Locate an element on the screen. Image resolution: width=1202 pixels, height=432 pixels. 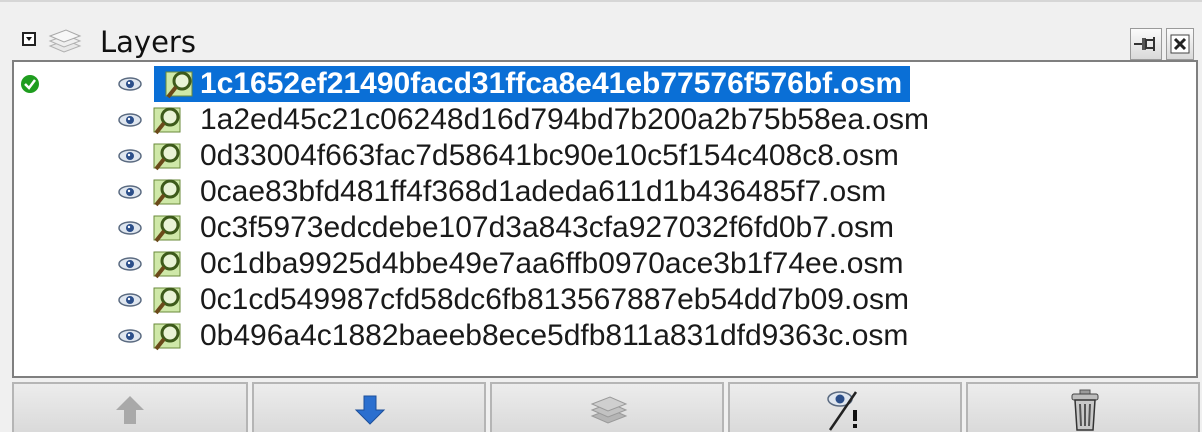
osm-data-layer-icon is located at coordinates (179, 85).